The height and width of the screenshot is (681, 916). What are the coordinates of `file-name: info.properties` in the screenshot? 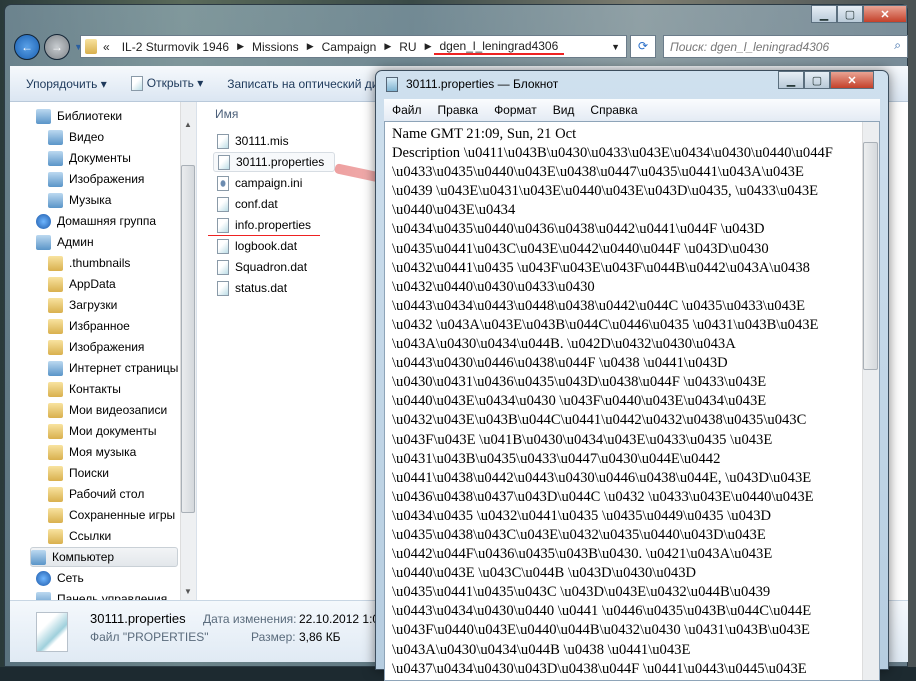 It's located at (273, 225).